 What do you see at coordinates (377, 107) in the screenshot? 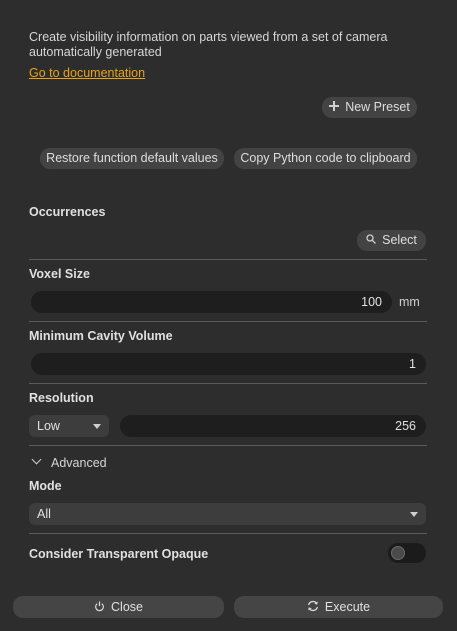
I see `new-preset-label: New Preset` at bounding box center [377, 107].